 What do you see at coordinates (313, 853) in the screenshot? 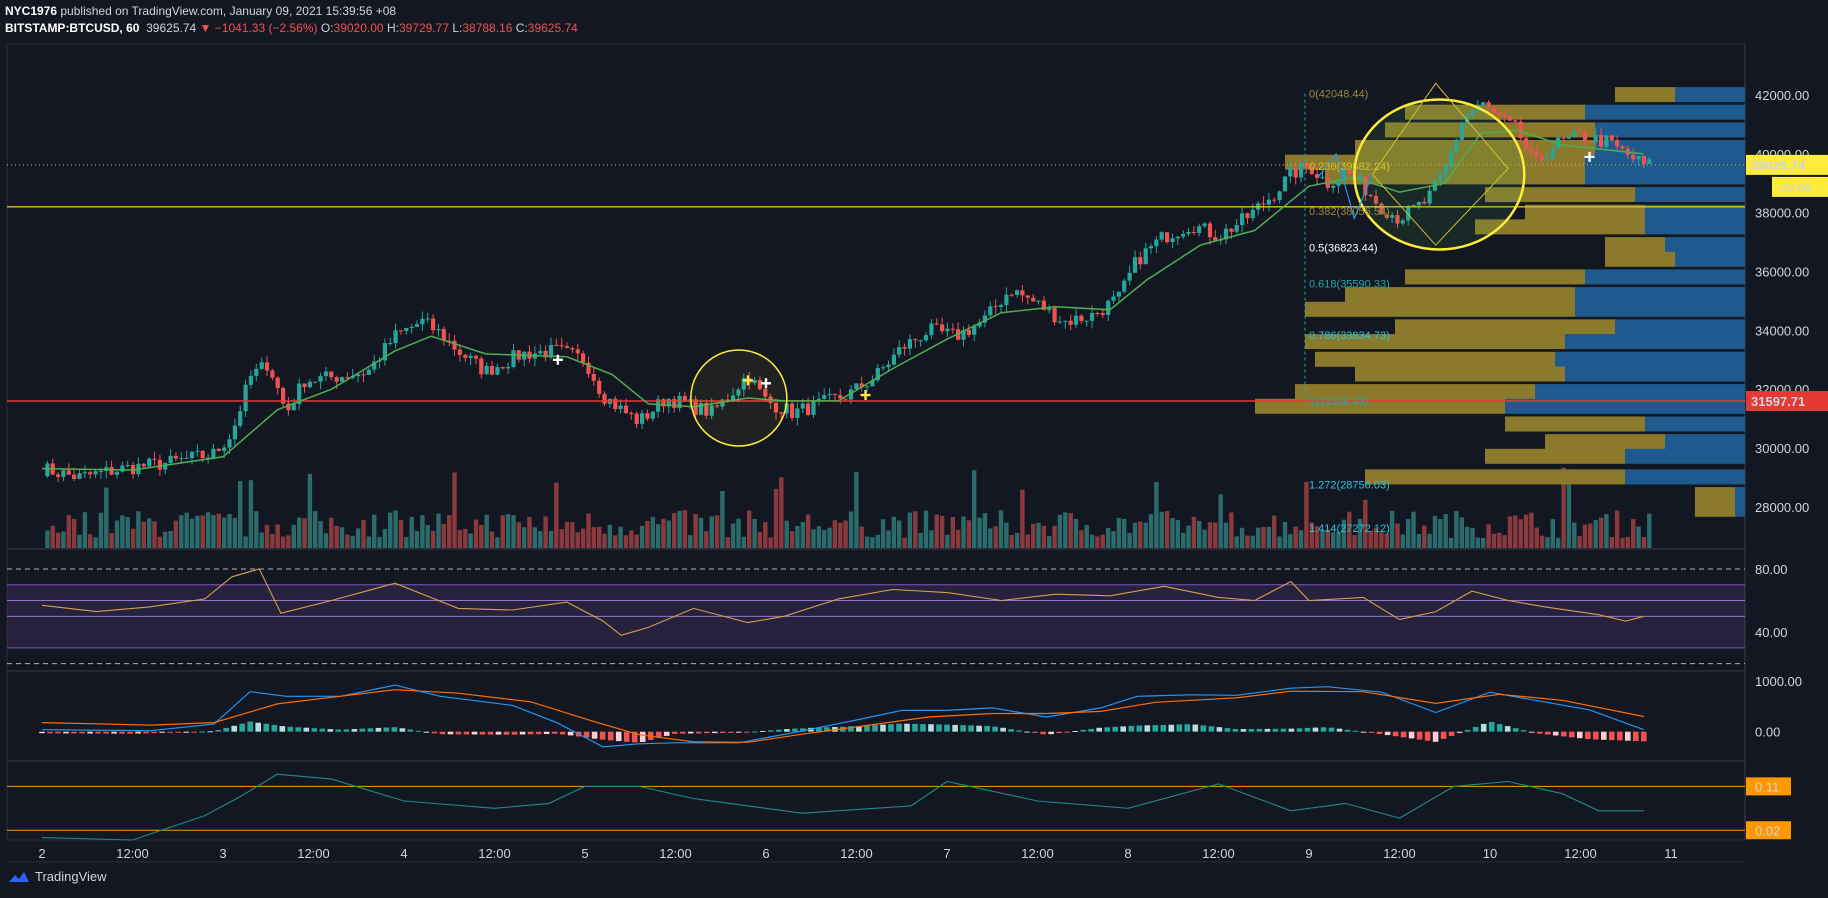
I see `time-tick-3: 12:00` at bounding box center [313, 853].